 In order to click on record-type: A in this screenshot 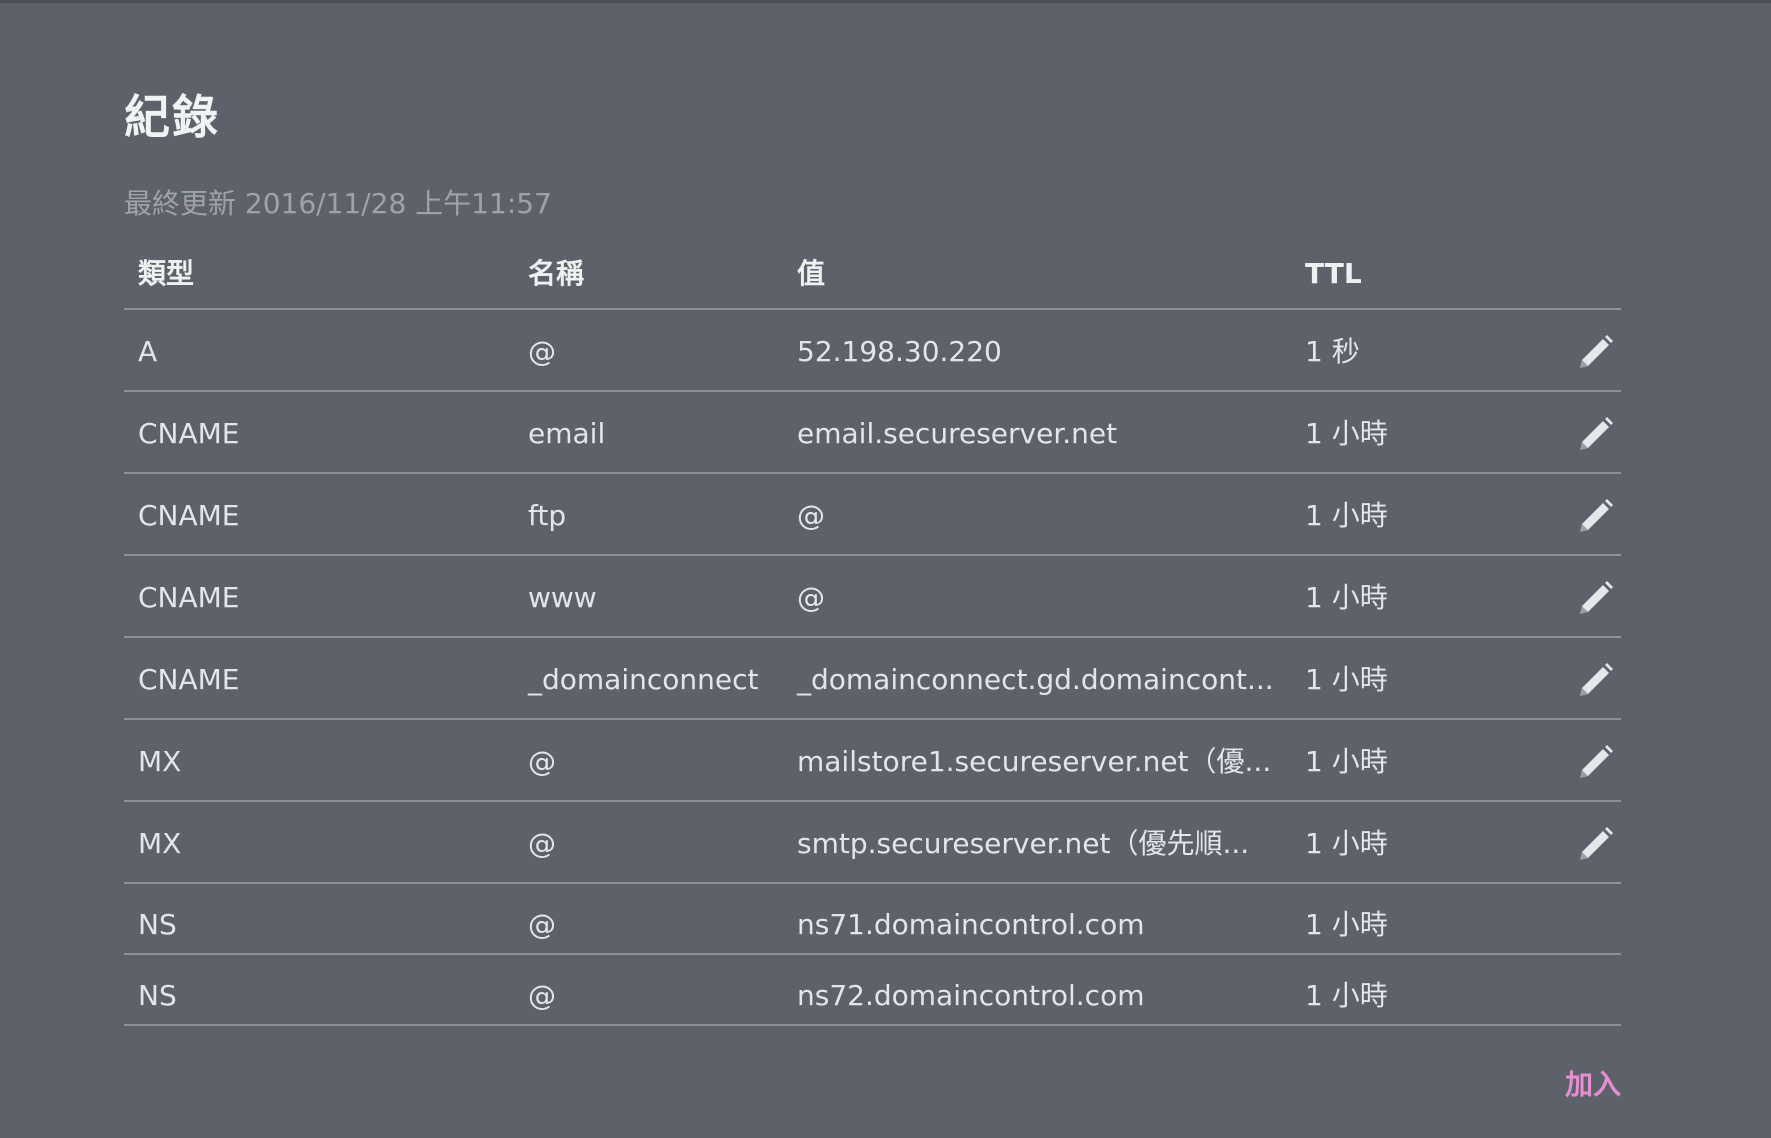, I will do `click(148, 351)`.